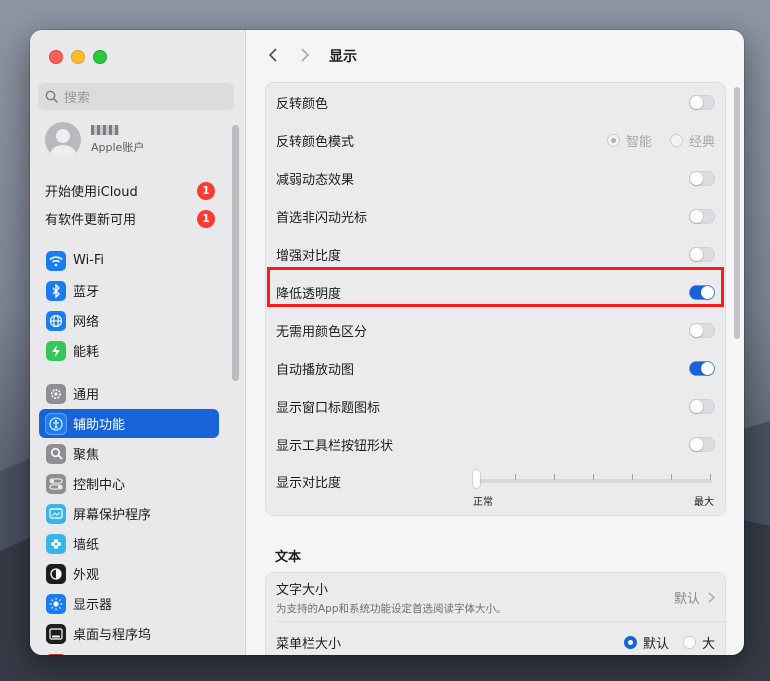 The image size is (770, 681). What do you see at coordinates (646, 642) in the screenshot?
I see `menubar-size-default-radio: 默认` at bounding box center [646, 642].